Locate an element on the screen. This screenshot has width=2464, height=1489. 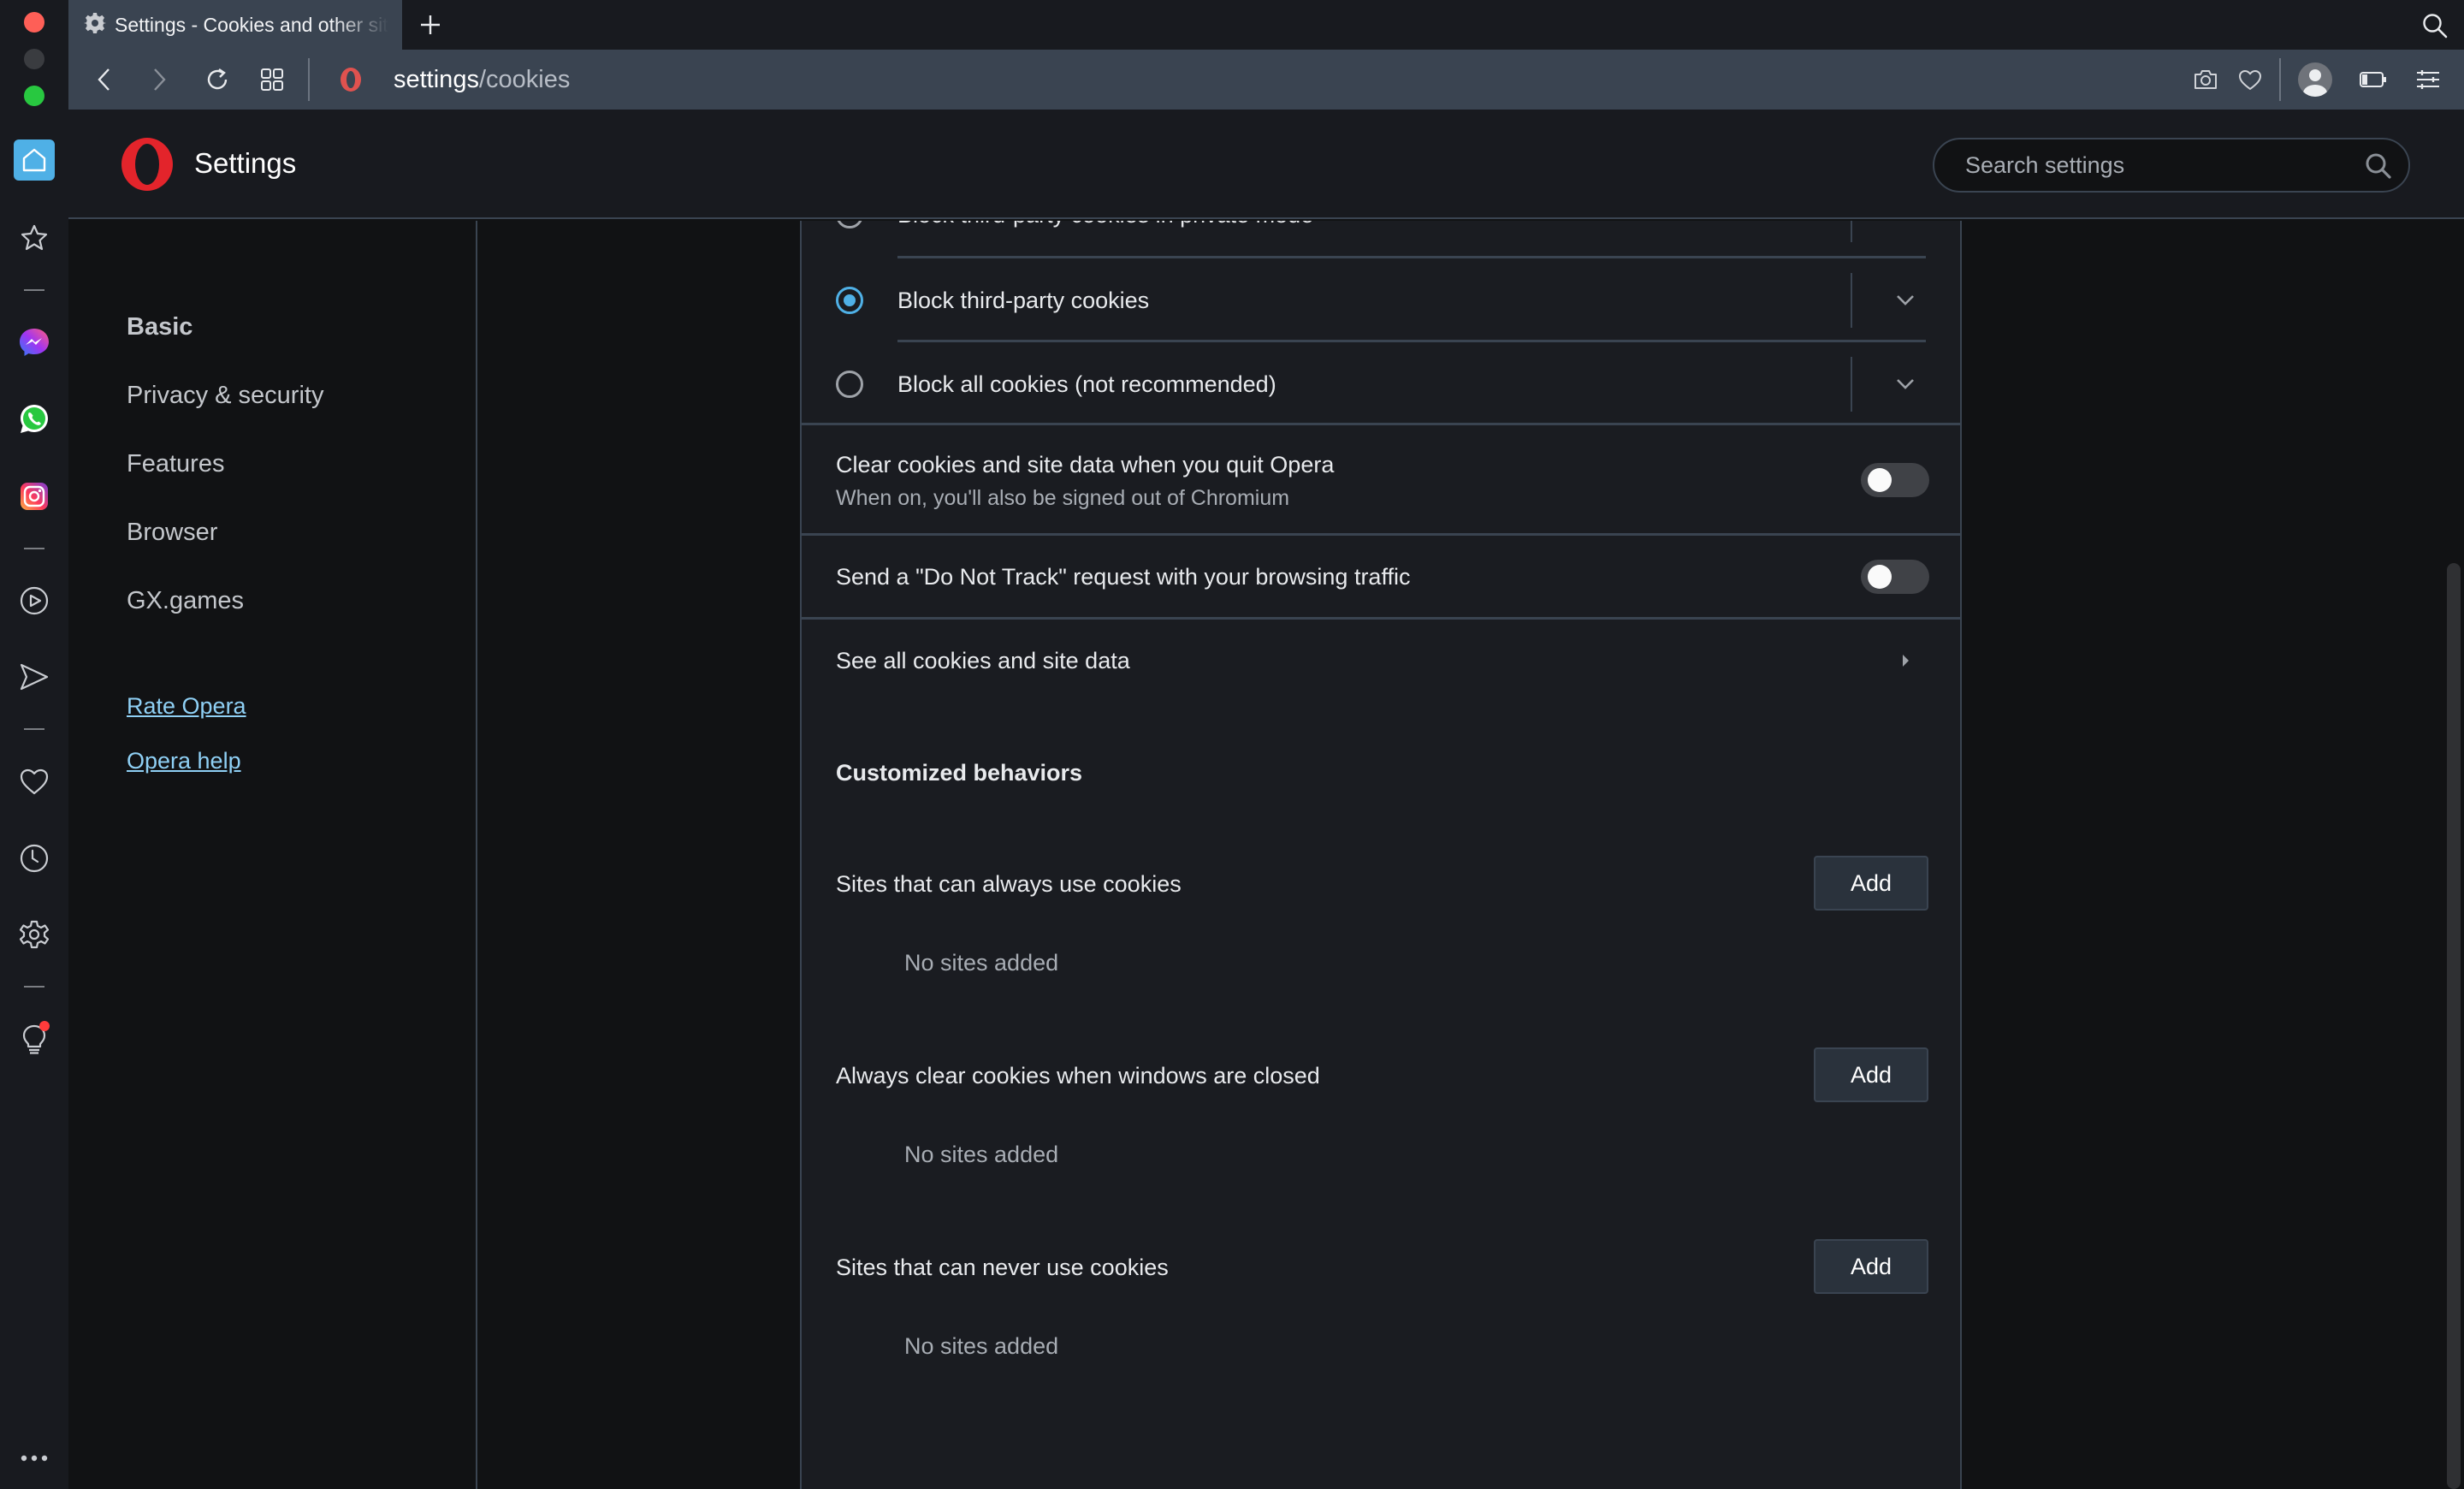
opera-help-link: Opera help is located at coordinates (184, 761).